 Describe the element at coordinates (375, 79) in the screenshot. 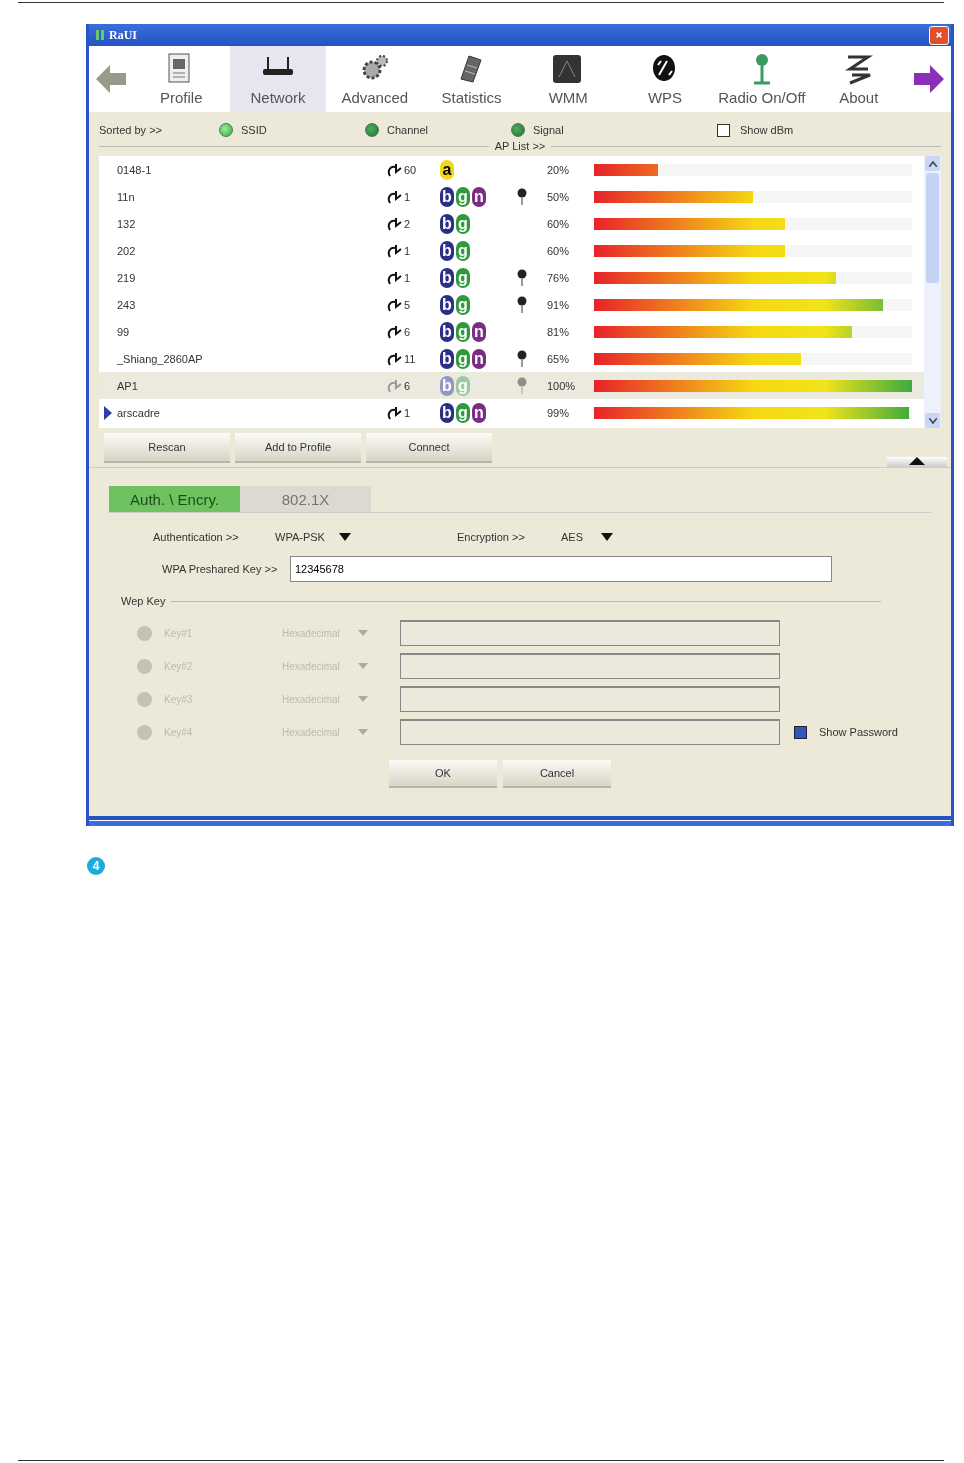

I see `toolbar-button: Advanced` at that location.